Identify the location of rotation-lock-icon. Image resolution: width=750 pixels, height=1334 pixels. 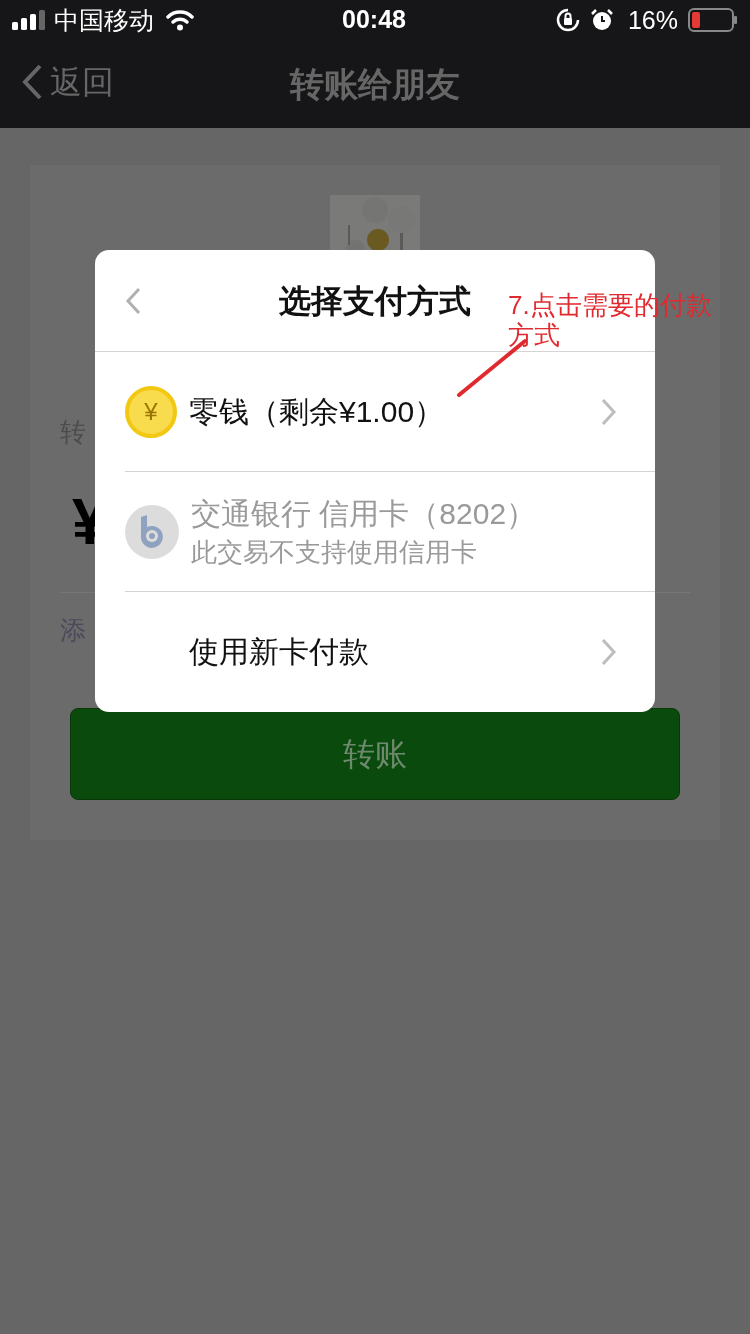
(567, 20).